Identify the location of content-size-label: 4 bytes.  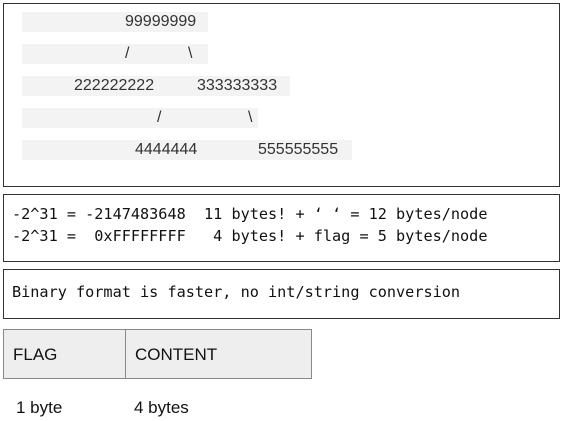
(161, 407).